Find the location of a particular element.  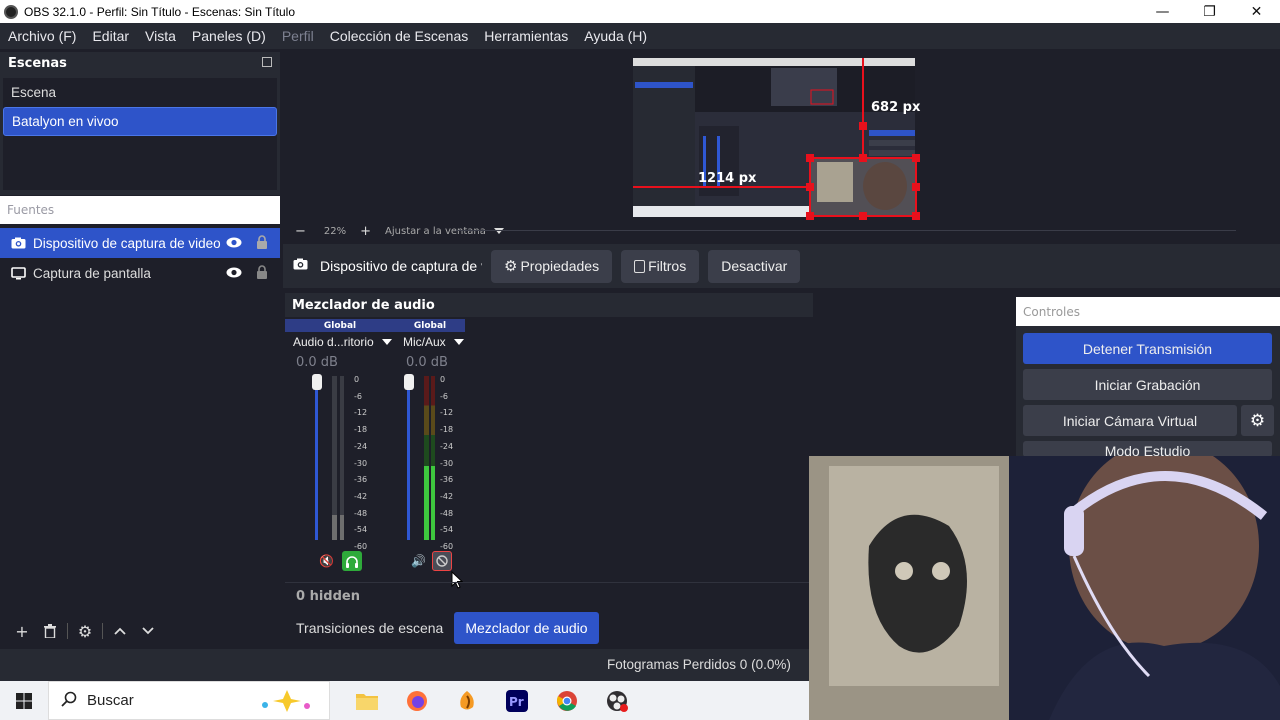

source-item-video-capture: Dispositivo de captura de video is located at coordinates (140, 243).